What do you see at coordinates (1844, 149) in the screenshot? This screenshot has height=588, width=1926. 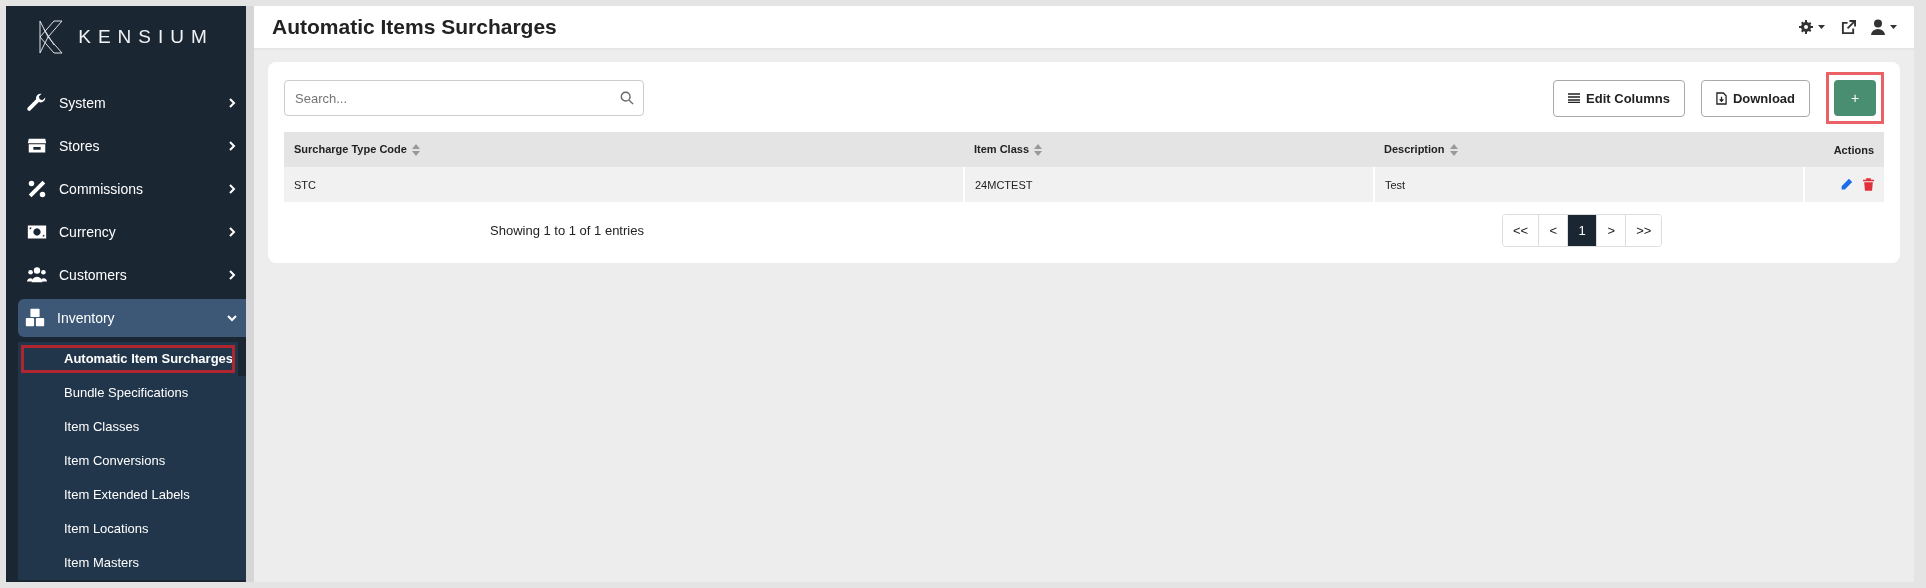 I see `column-header: Actions` at bounding box center [1844, 149].